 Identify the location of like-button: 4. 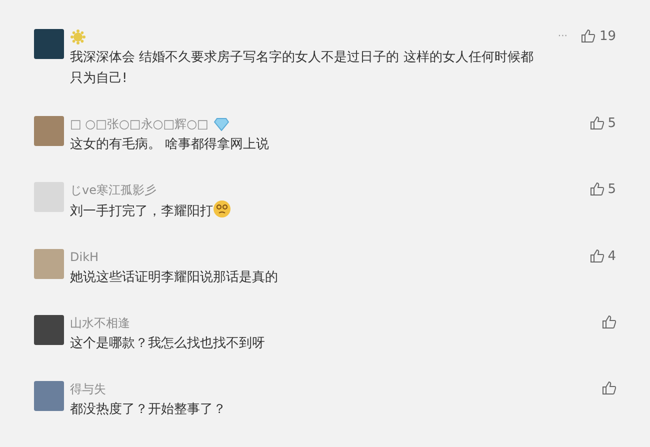
(603, 256).